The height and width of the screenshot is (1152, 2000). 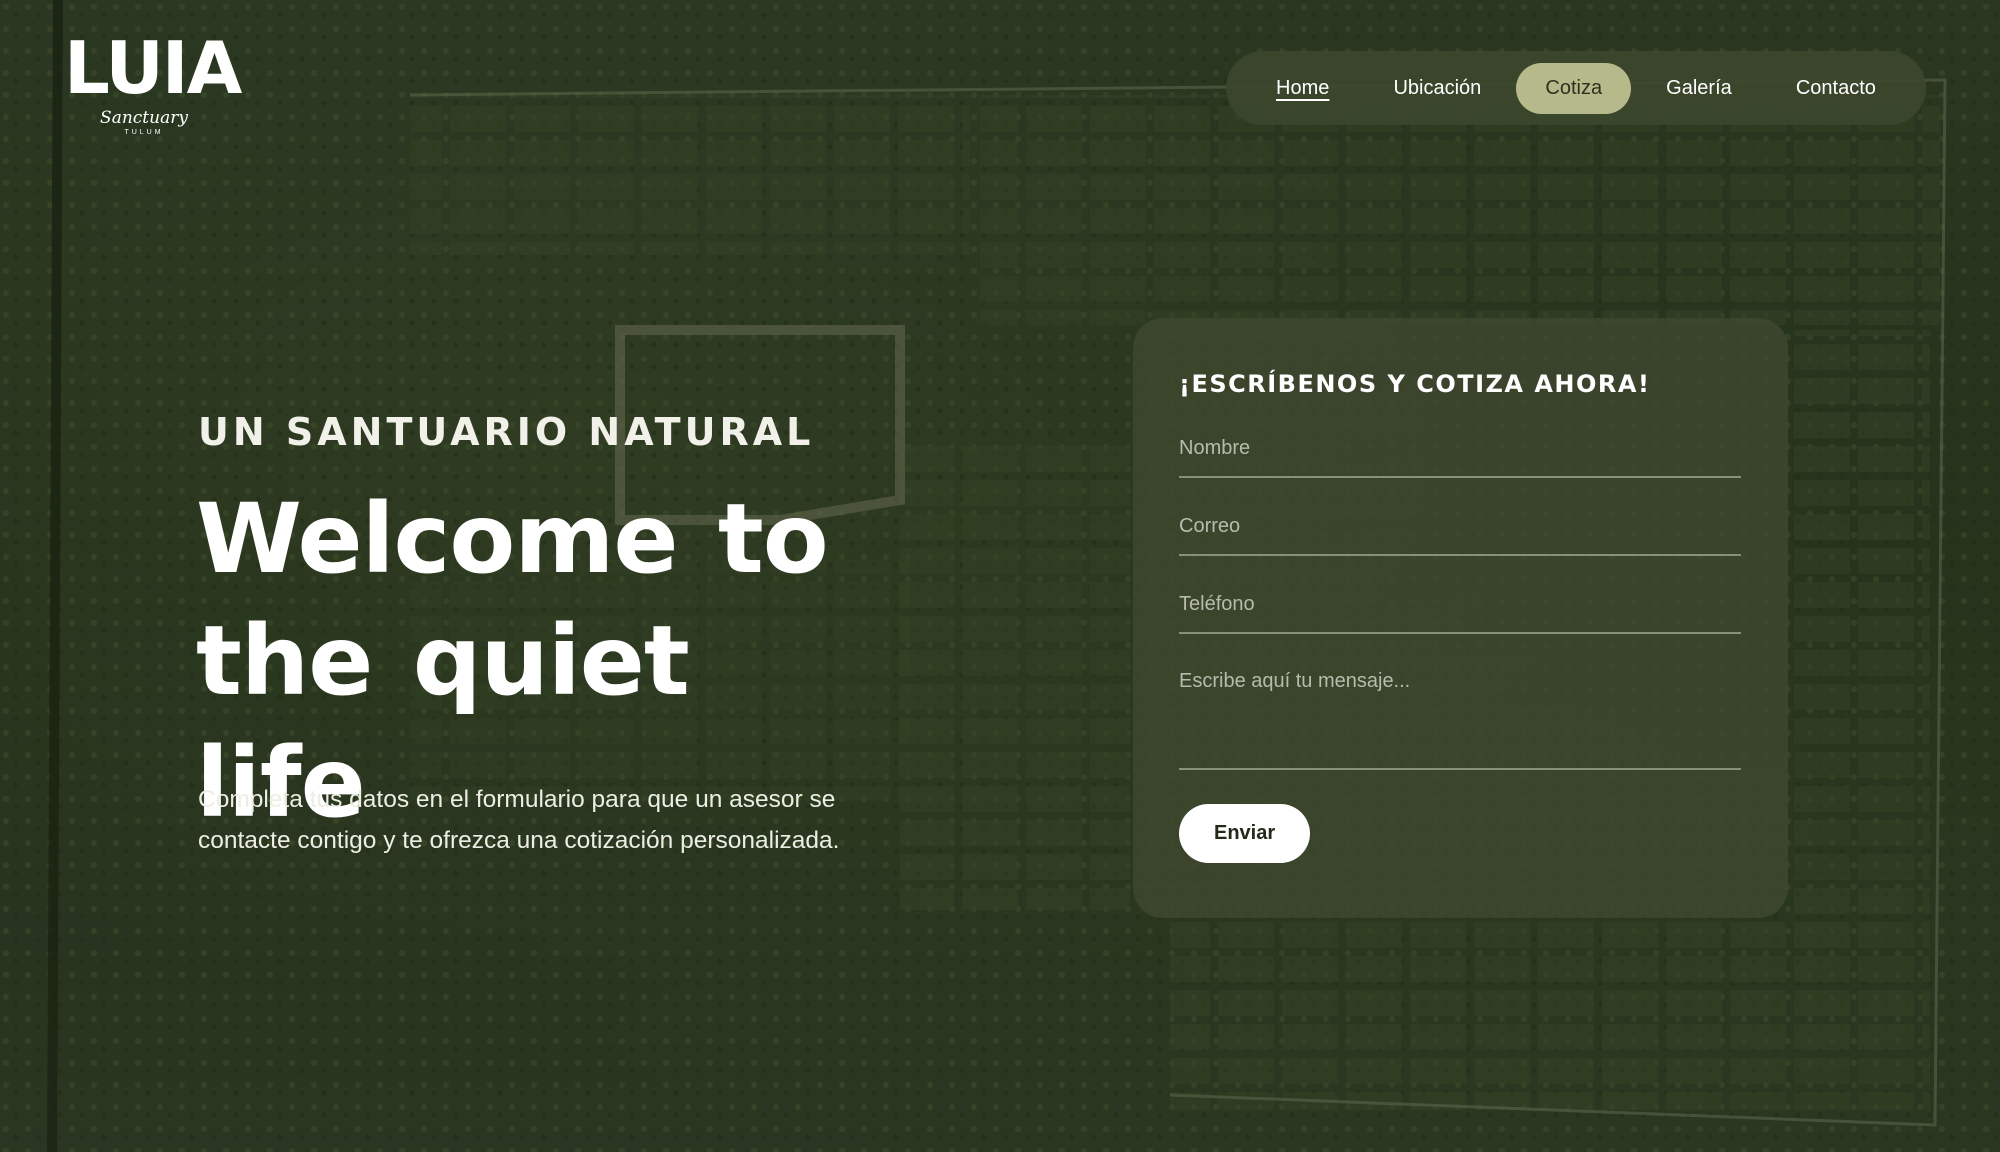 I want to click on nav-item-home: Home, so click(x=1302, y=88).